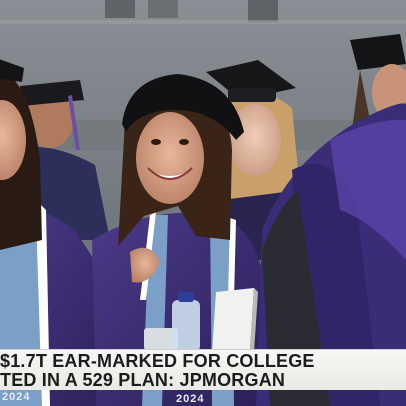  I want to click on stole-year-left: 2024, so click(16, 397).